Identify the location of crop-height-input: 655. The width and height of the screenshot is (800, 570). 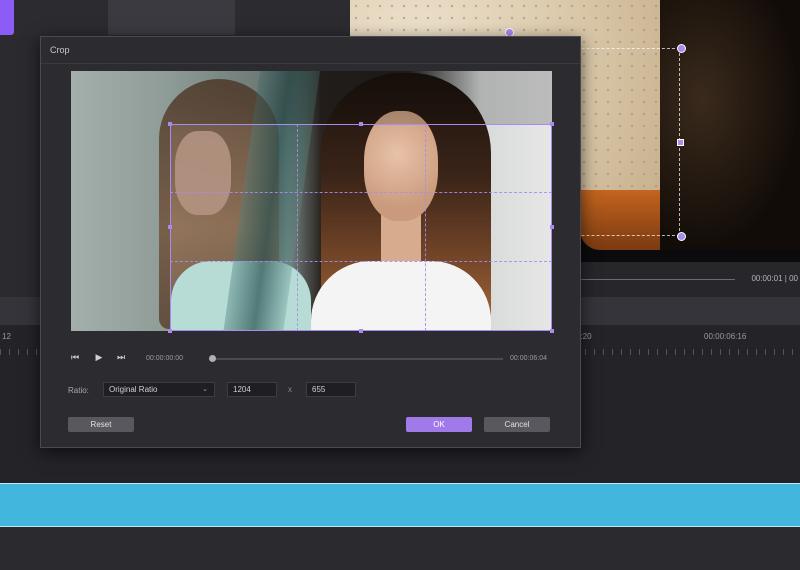
(331, 389).